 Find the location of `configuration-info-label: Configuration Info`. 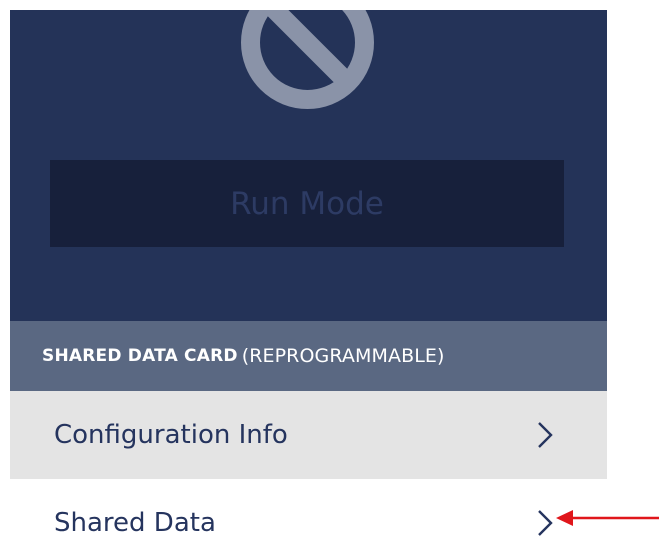

configuration-info-label: Configuration Info is located at coordinates (171, 435).